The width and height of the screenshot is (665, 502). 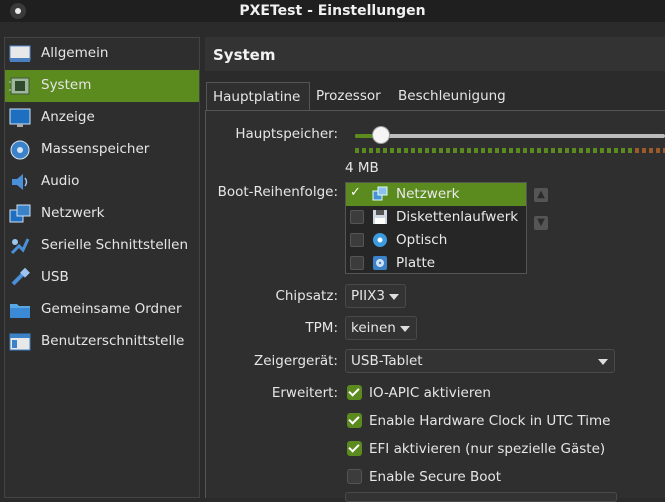 I want to click on tab-beschleunigung: Beschleunigung, so click(x=454, y=96).